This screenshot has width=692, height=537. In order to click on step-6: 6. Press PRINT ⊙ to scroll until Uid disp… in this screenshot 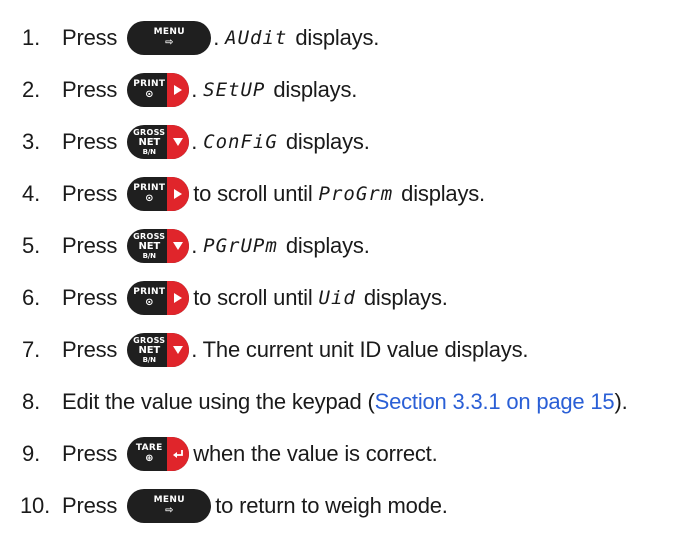, I will do `click(224, 298)`.